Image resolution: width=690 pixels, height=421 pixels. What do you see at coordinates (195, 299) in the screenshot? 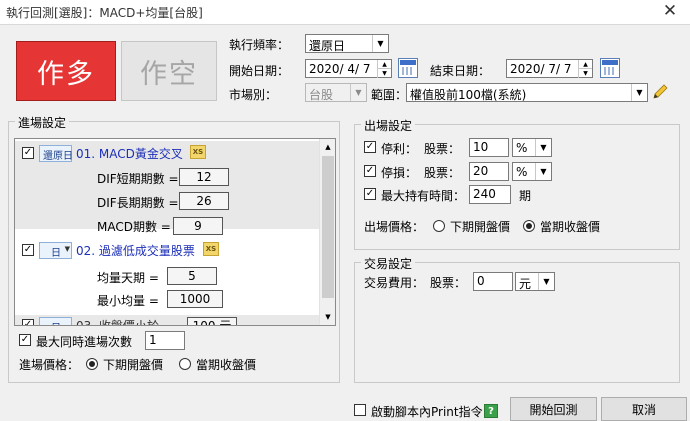
I see `param-input: 1000` at bounding box center [195, 299].